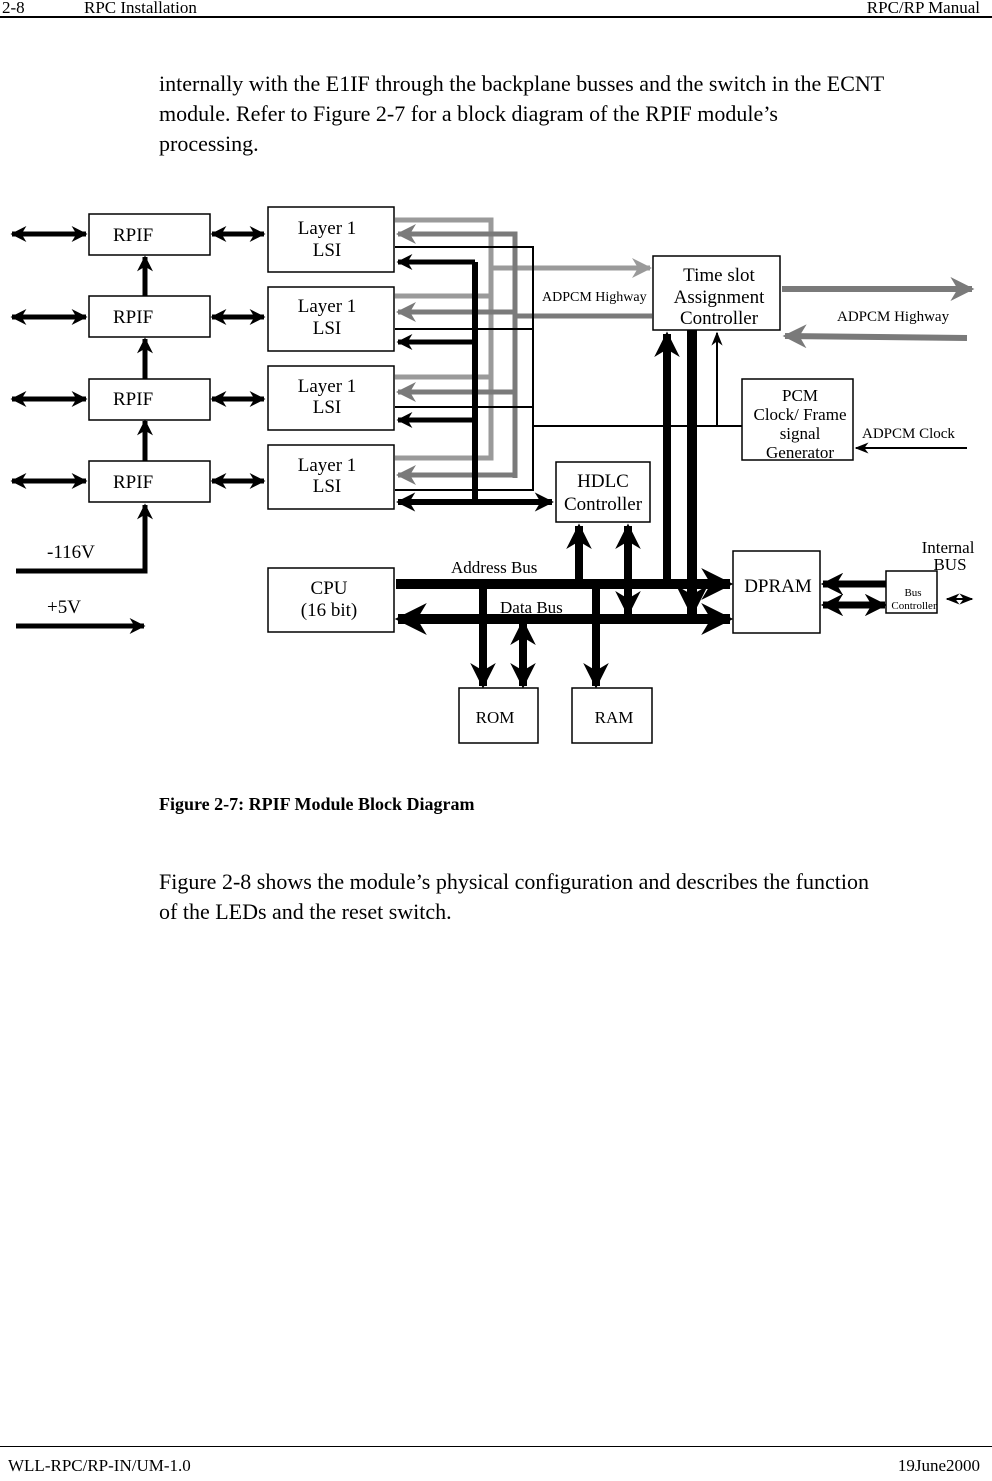  Describe the element at coordinates (719, 275) in the screenshot. I see `tsac-label-line1: Time slot` at that location.